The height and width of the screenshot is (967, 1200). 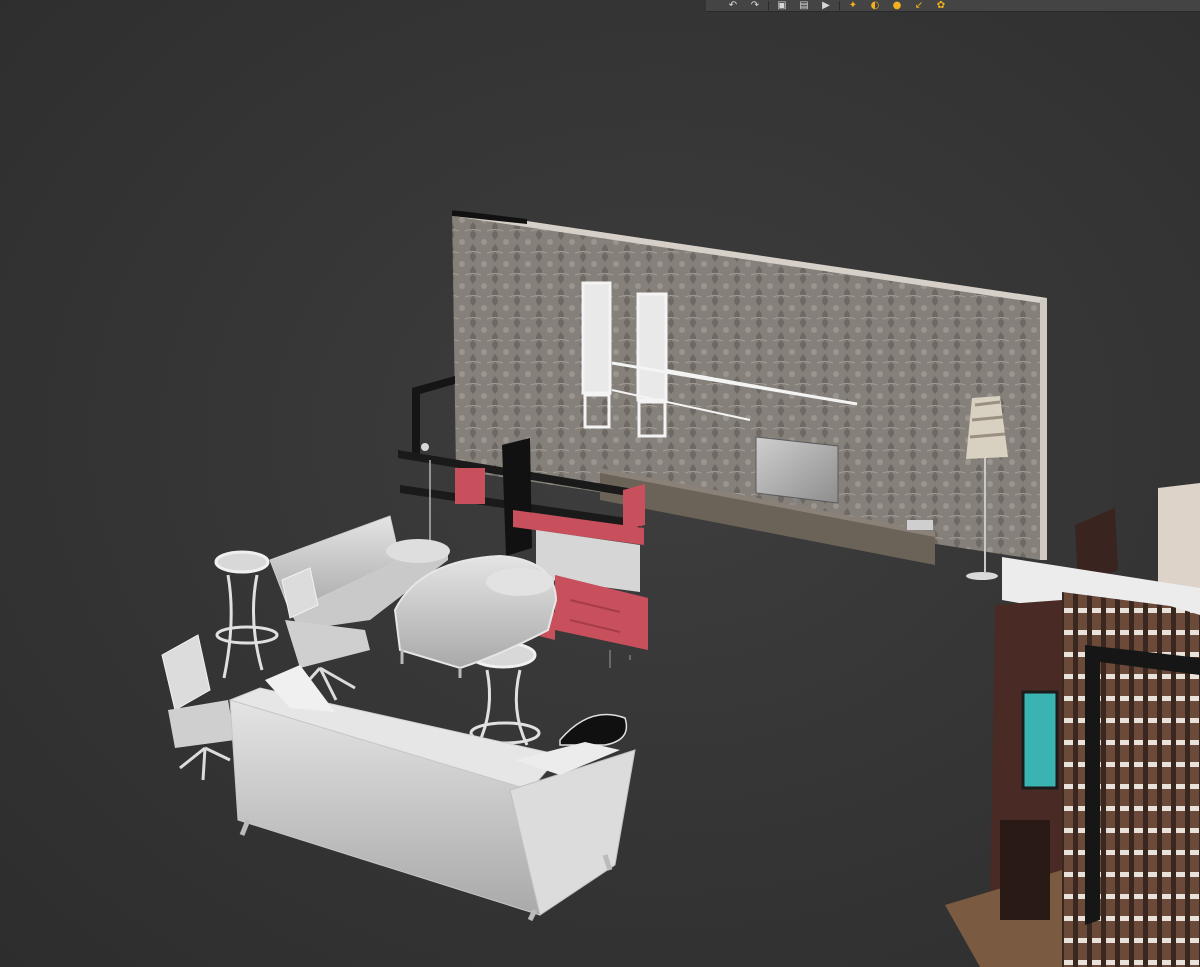 What do you see at coordinates (875, 5) in the screenshot?
I see `render-icon: ◐` at bounding box center [875, 5].